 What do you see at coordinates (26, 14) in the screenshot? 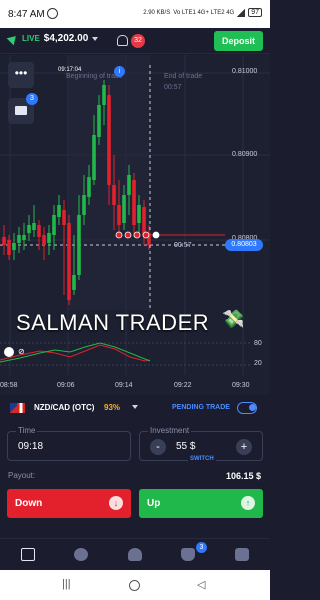
I see `status-time: 8:47 AM` at bounding box center [26, 14].